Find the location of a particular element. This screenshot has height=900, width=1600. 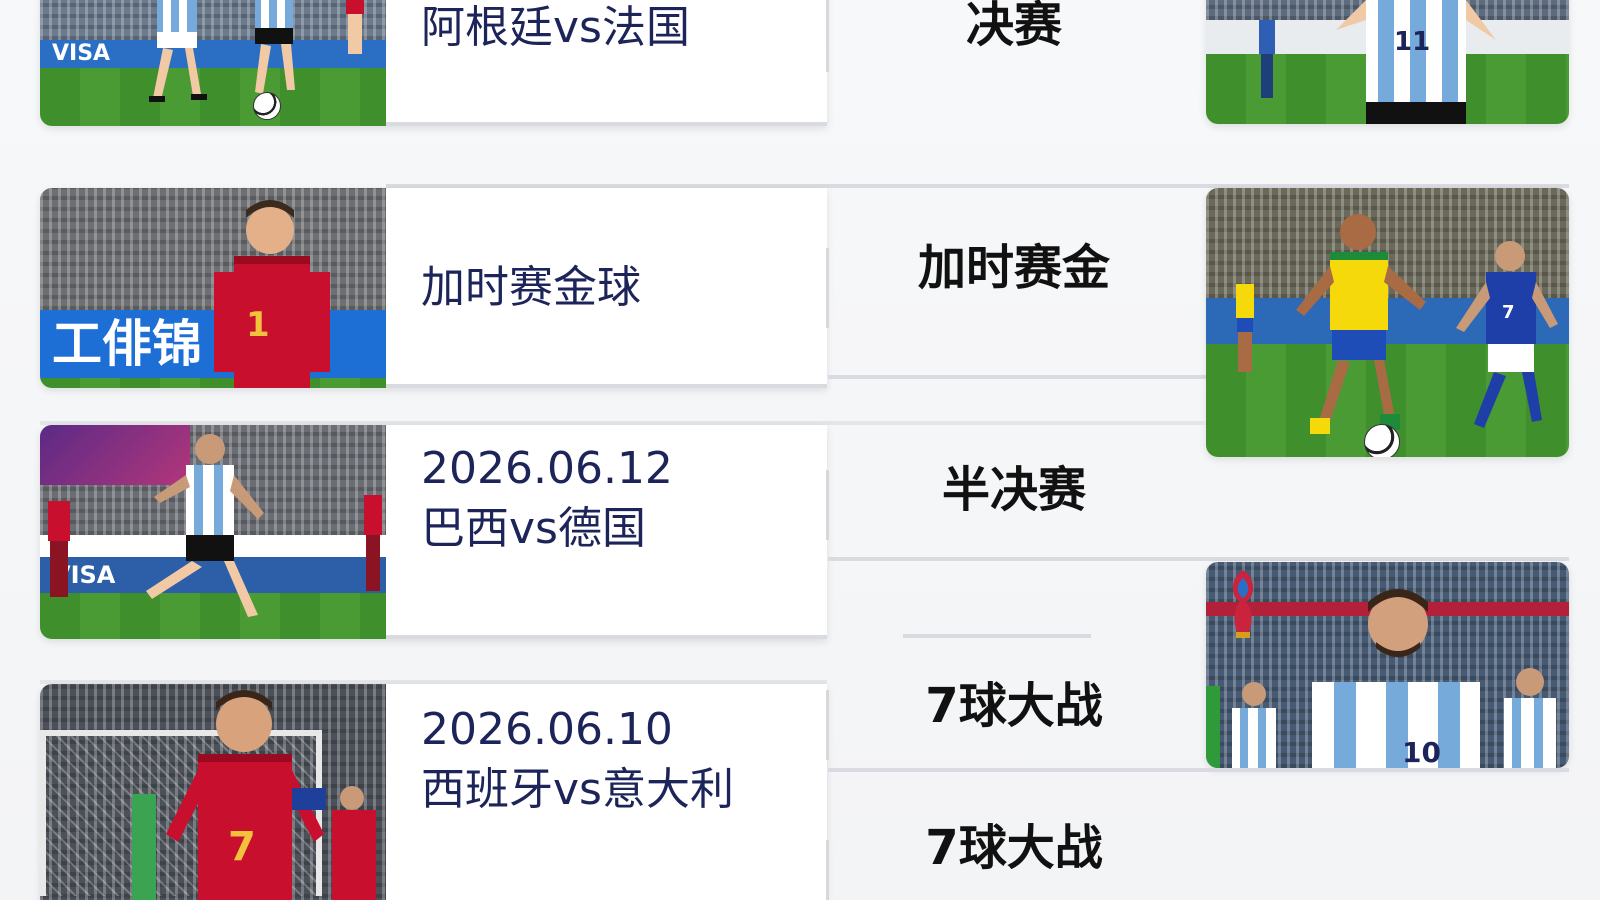

brazil-vs-france-scene: 7 is located at coordinates (1387, 322).